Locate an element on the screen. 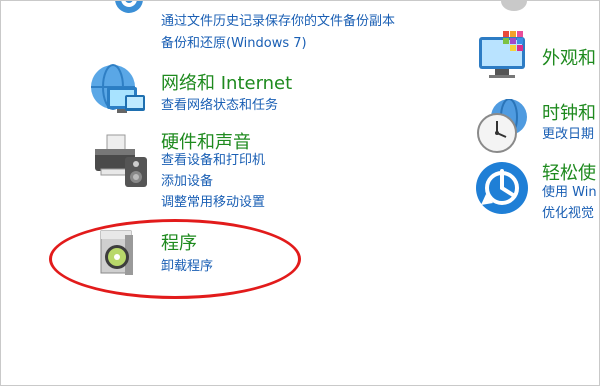  appearance-icon is located at coordinates (503, 55).